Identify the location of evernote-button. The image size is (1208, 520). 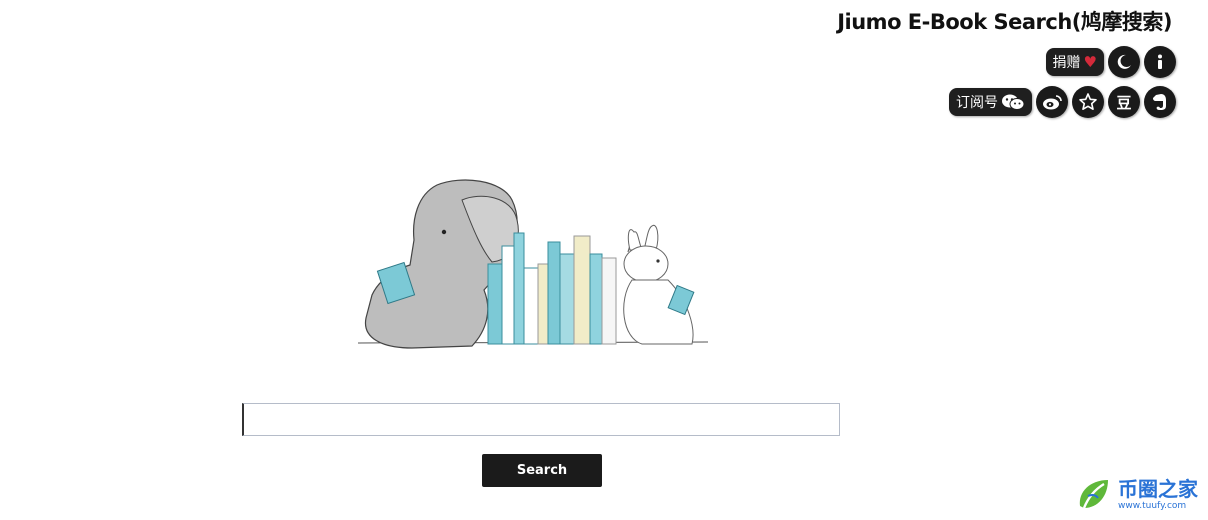
(1160, 102).